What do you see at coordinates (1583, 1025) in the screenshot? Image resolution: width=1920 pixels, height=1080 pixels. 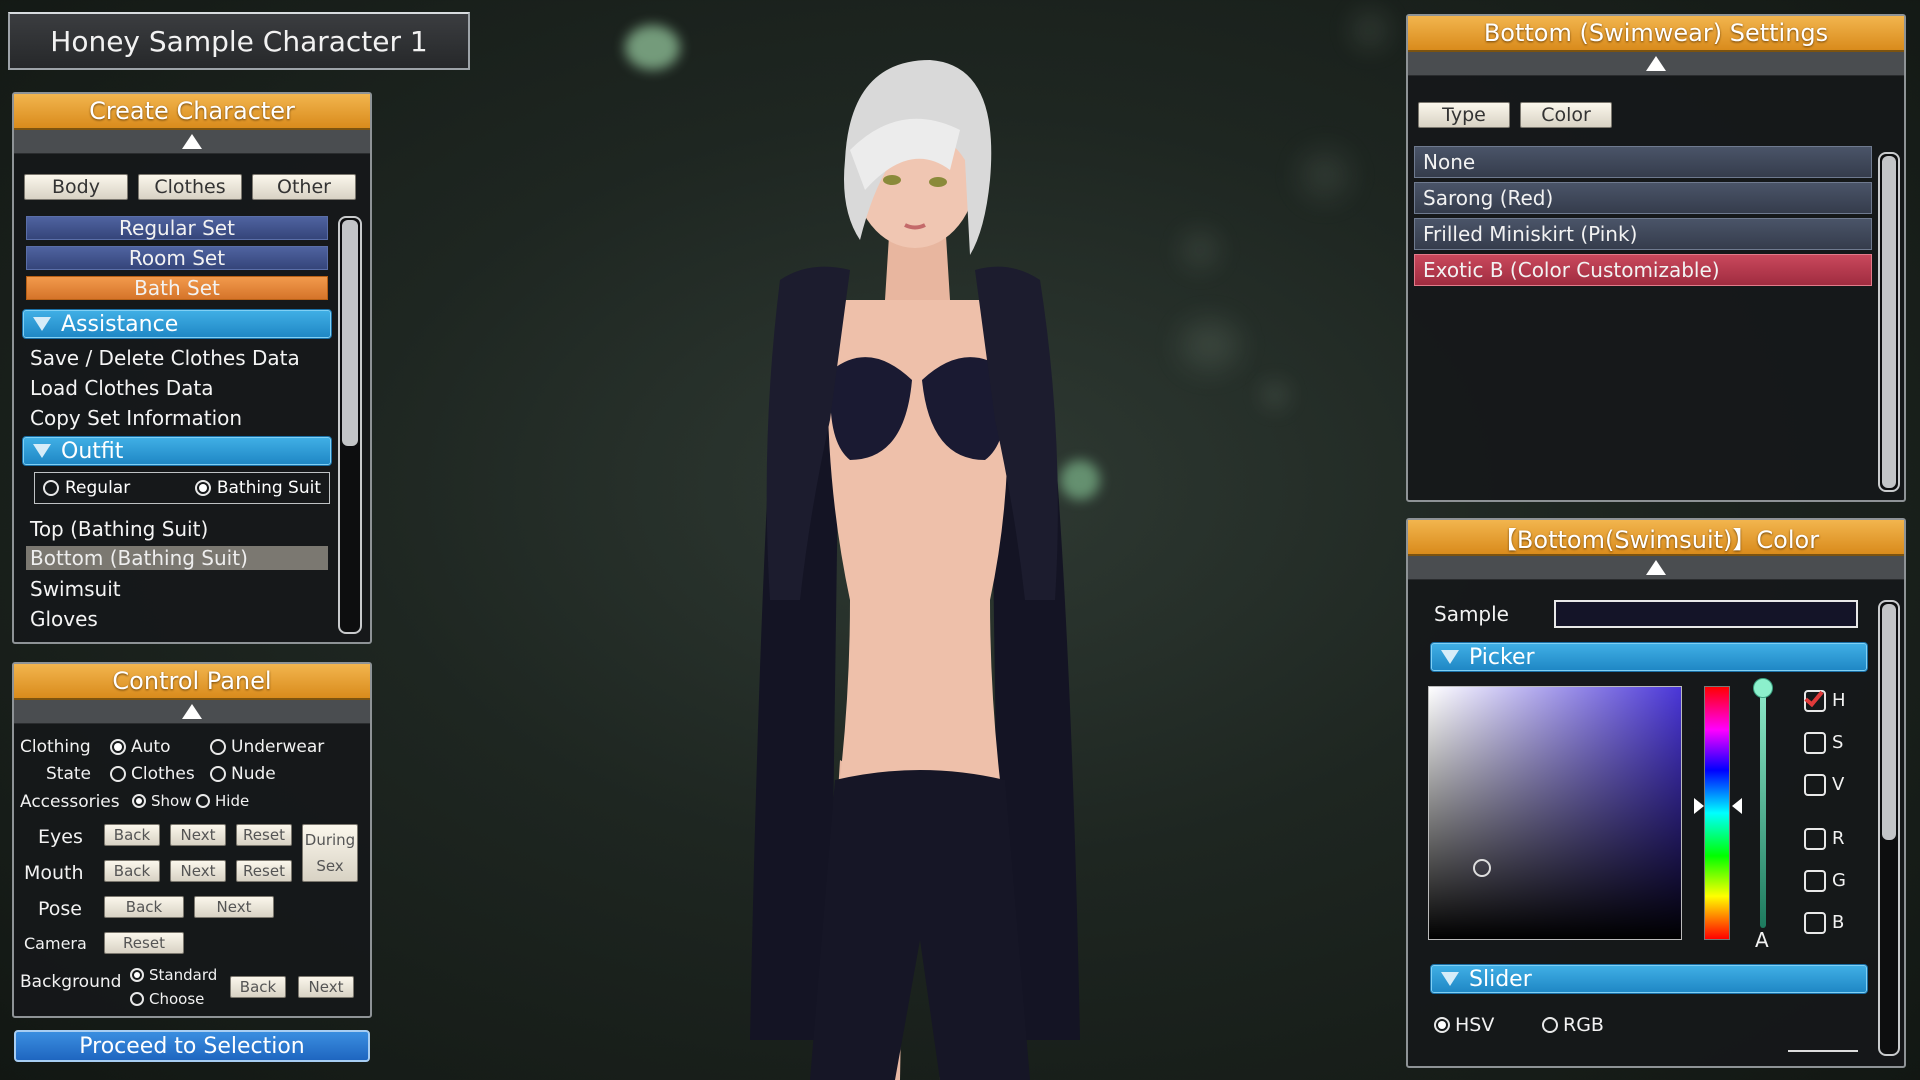 I see `radio-label: RGB` at bounding box center [1583, 1025].